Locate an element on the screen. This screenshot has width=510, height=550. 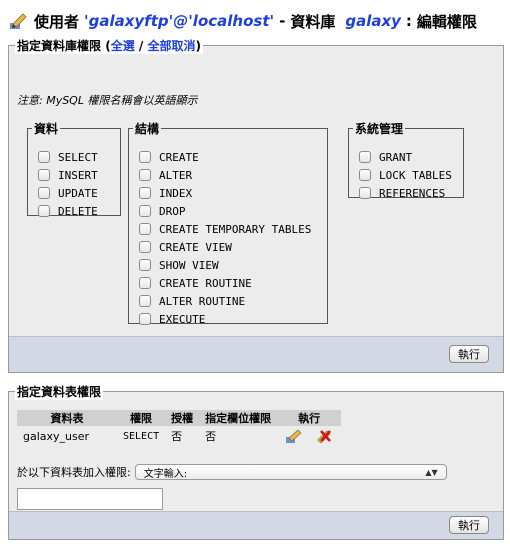
add-table-label: 於以下資料表加入權限: is located at coordinates (74, 472).